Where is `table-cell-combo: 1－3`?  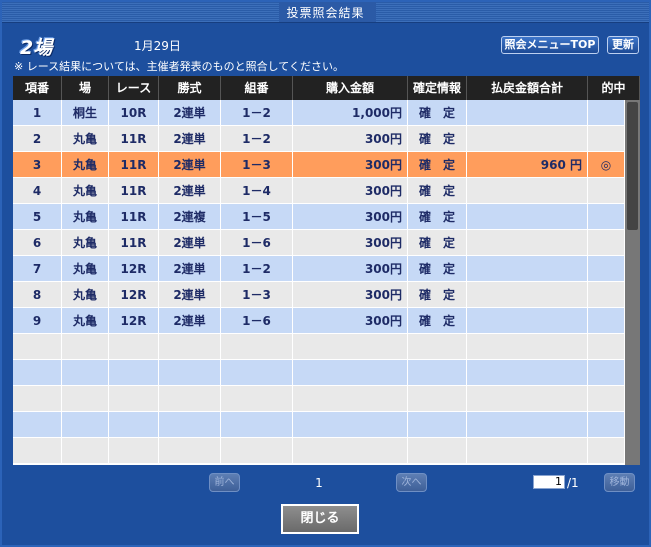 table-cell-combo: 1－3 is located at coordinates (257, 165).